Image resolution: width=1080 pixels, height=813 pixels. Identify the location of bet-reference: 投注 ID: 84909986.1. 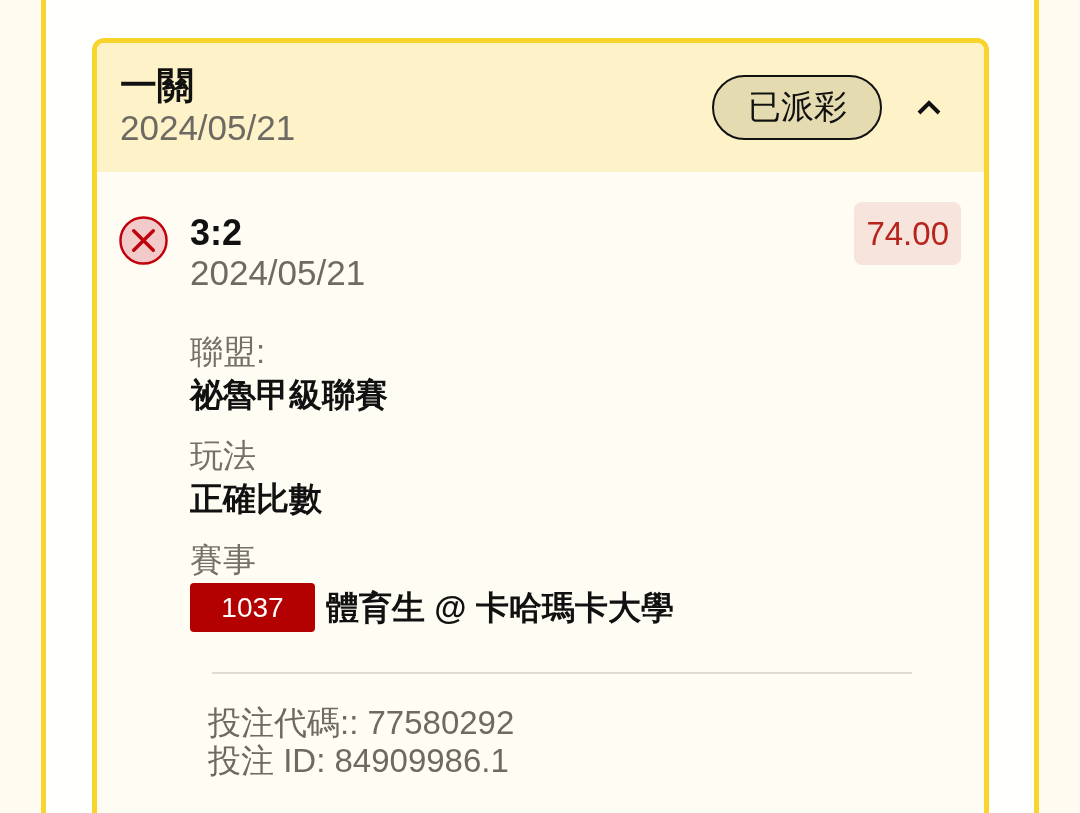
(359, 761).